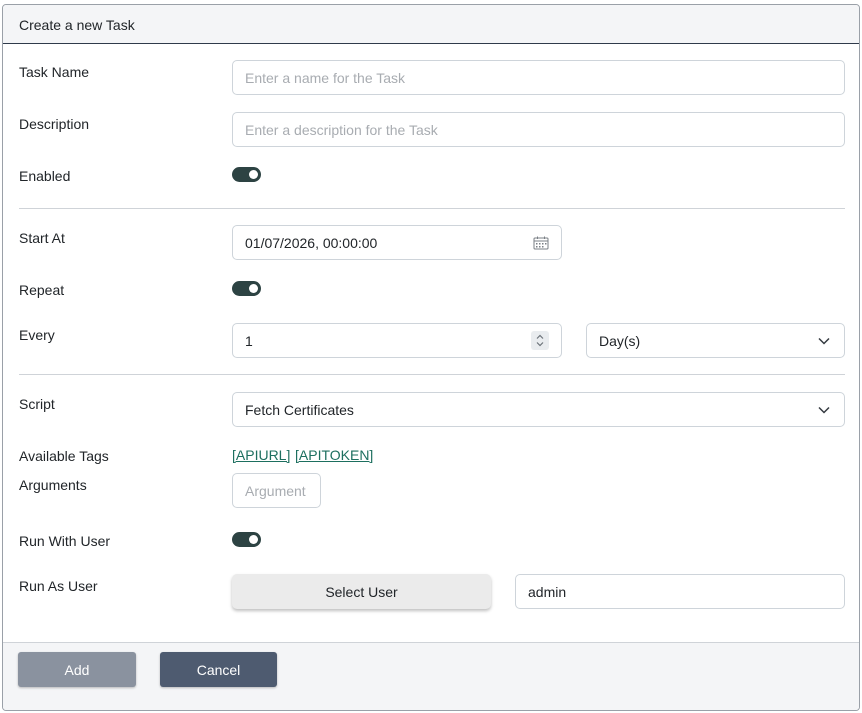 Image resolution: width=862 pixels, height=713 pixels. I want to click on enabled-label: Enabled, so click(45, 176).